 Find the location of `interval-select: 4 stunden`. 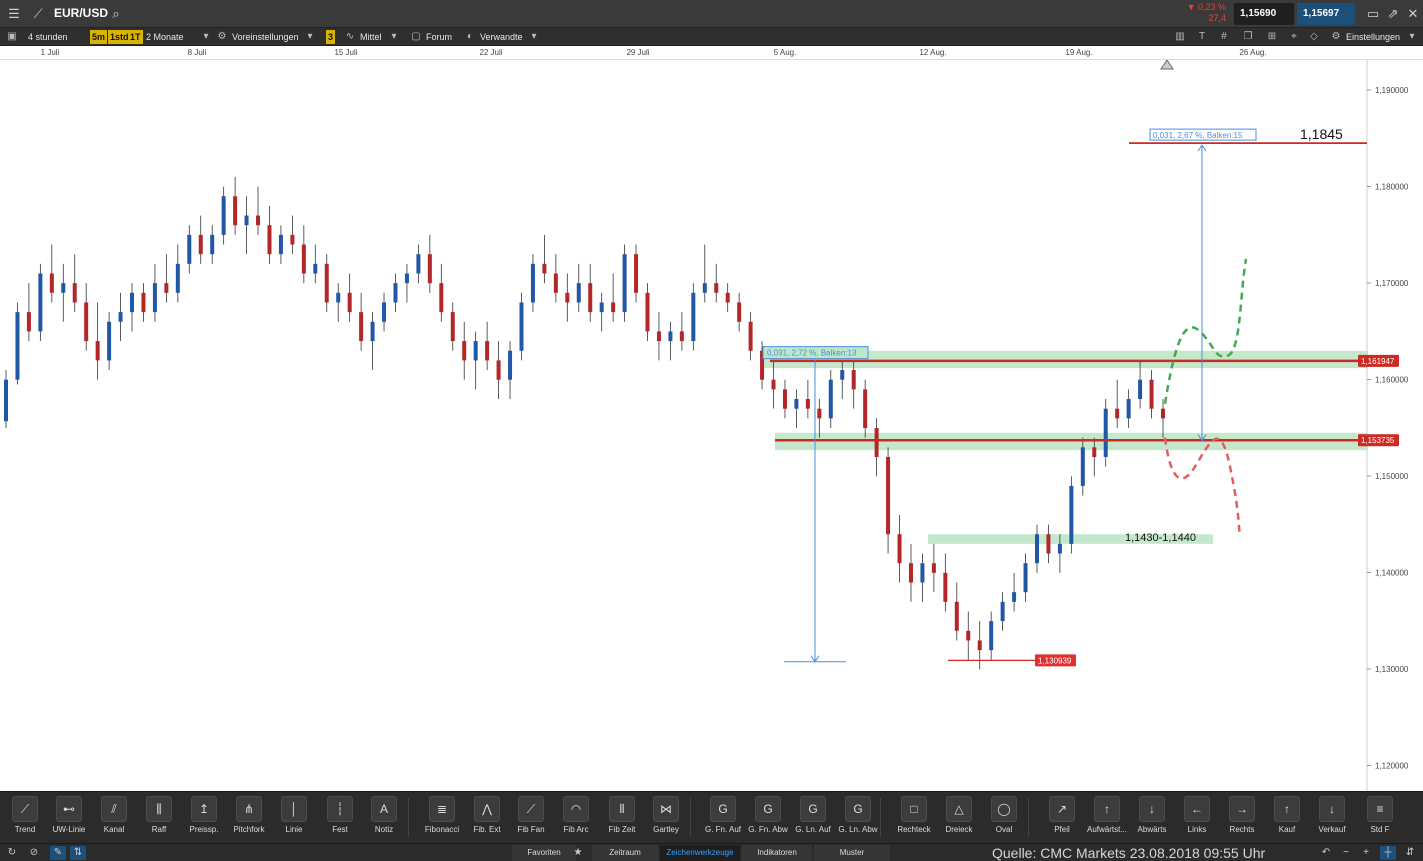

interval-select: 4 stunden is located at coordinates (48, 37).